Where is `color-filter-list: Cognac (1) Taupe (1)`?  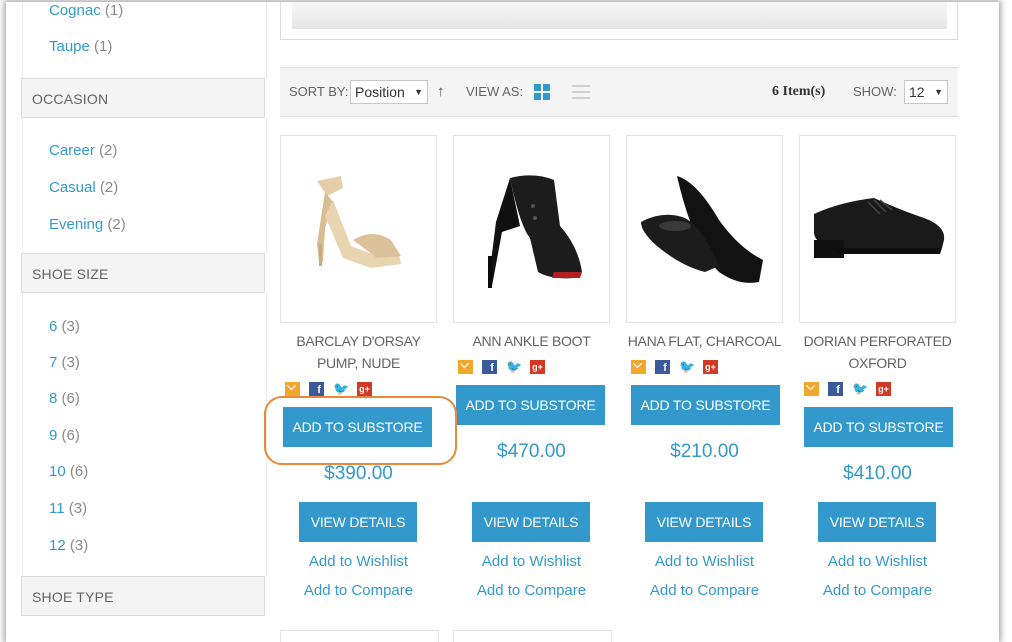 color-filter-list: Cognac (1) Taupe (1) is located at coordinates (144, 40).